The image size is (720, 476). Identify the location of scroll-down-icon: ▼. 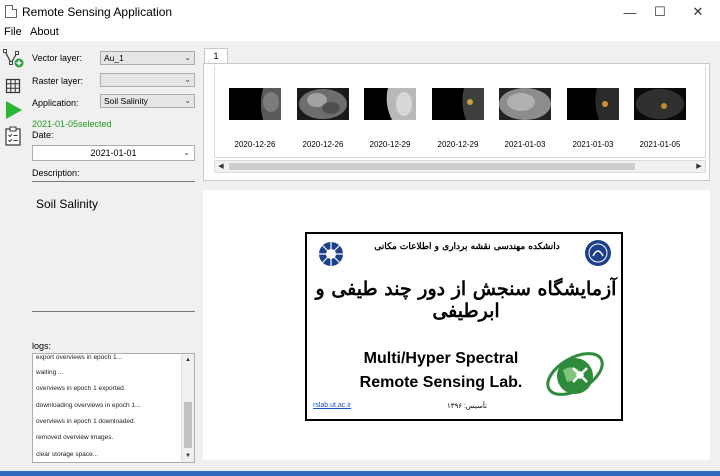
(188, 456).